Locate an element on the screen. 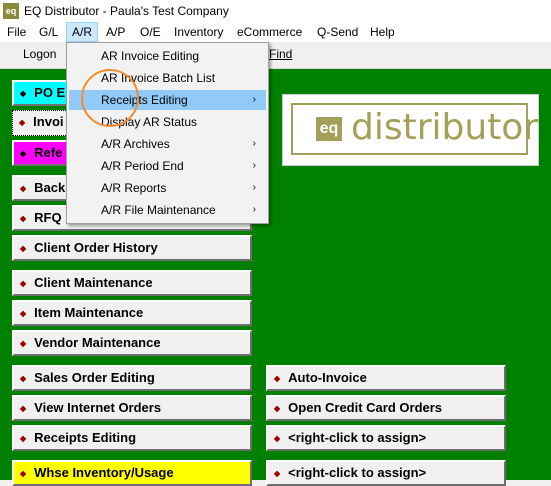 The width and height of the screenshot is (551, 486). menu-ar: A/R is located at coordinates (82, 32).